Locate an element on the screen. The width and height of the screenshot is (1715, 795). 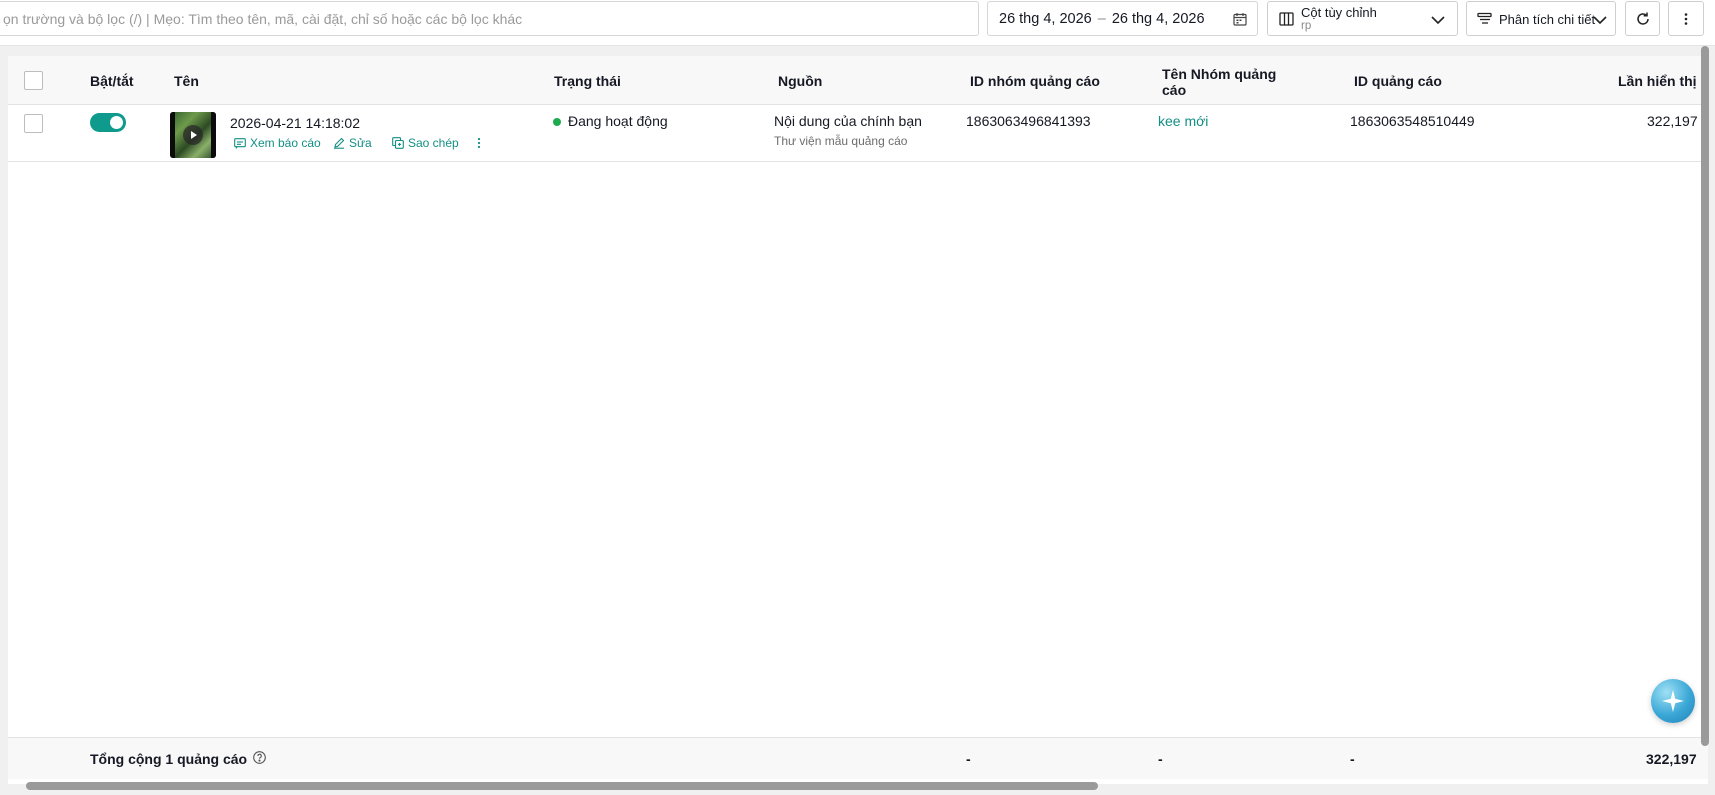
header-name: Tên is located at coordinates (186, 81).